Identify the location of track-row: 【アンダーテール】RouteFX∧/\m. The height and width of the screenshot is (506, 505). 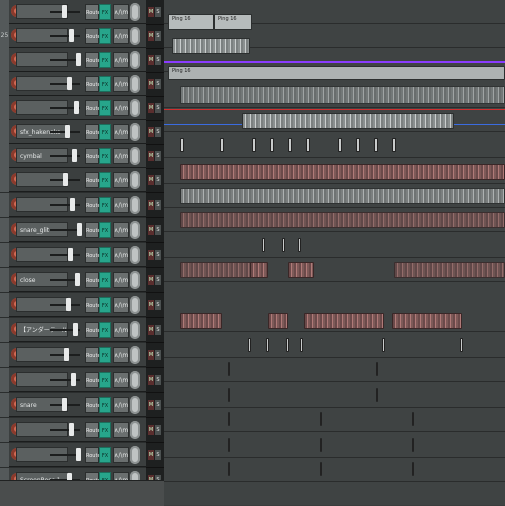
(73, 330).